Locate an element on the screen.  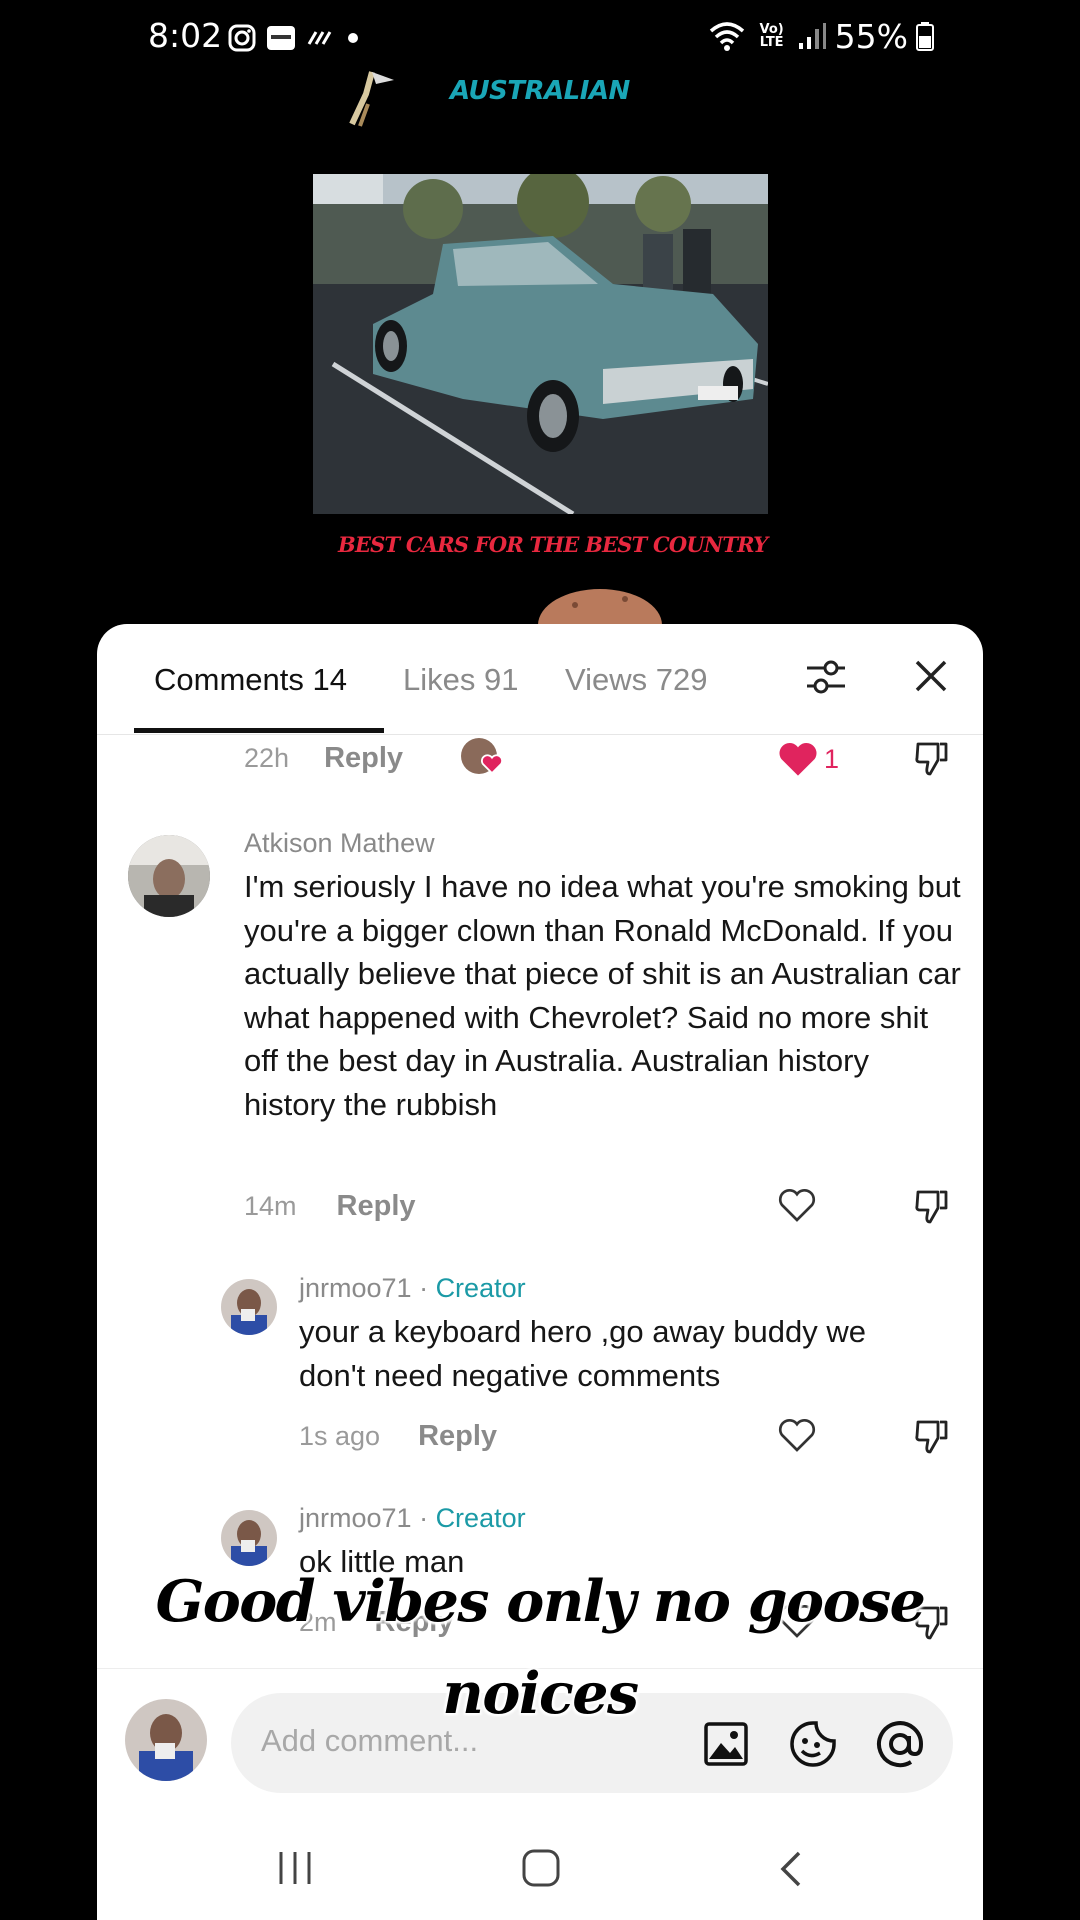
wave-icon is located at coordinates (319, 38).